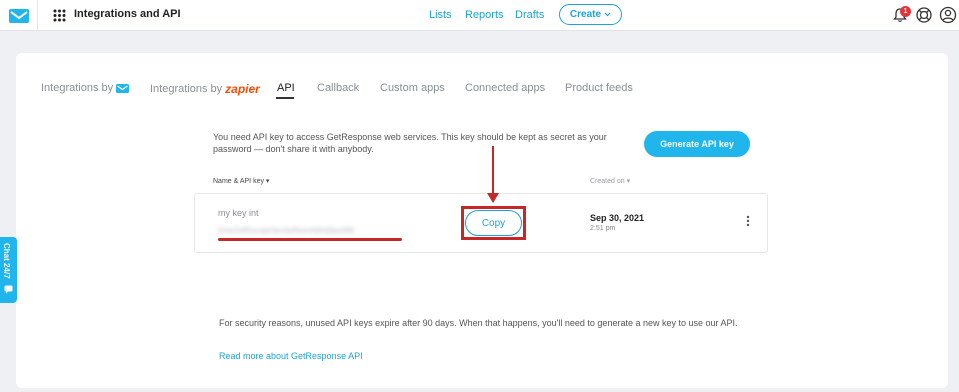  Describe the element at coordinates (6, 261) in the screenshot. I see `chat-label: Chat 24/7` at that location.